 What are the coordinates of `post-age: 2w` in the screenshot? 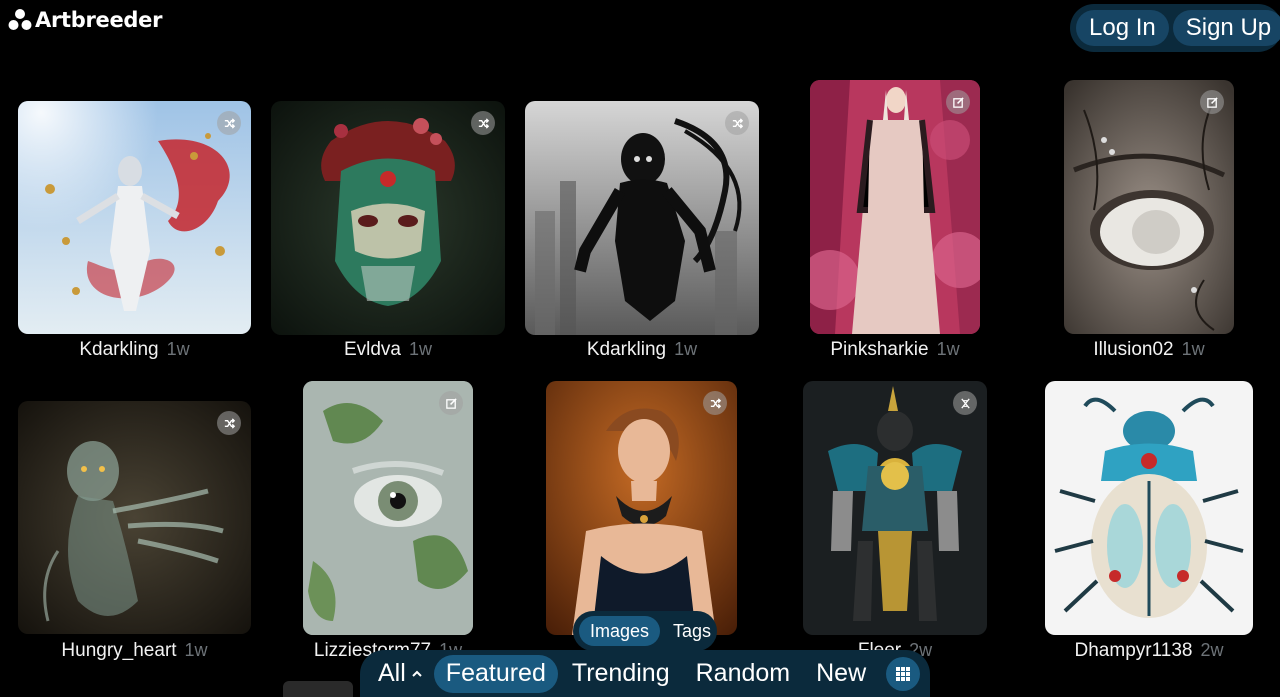 It's located at (1212, 650).